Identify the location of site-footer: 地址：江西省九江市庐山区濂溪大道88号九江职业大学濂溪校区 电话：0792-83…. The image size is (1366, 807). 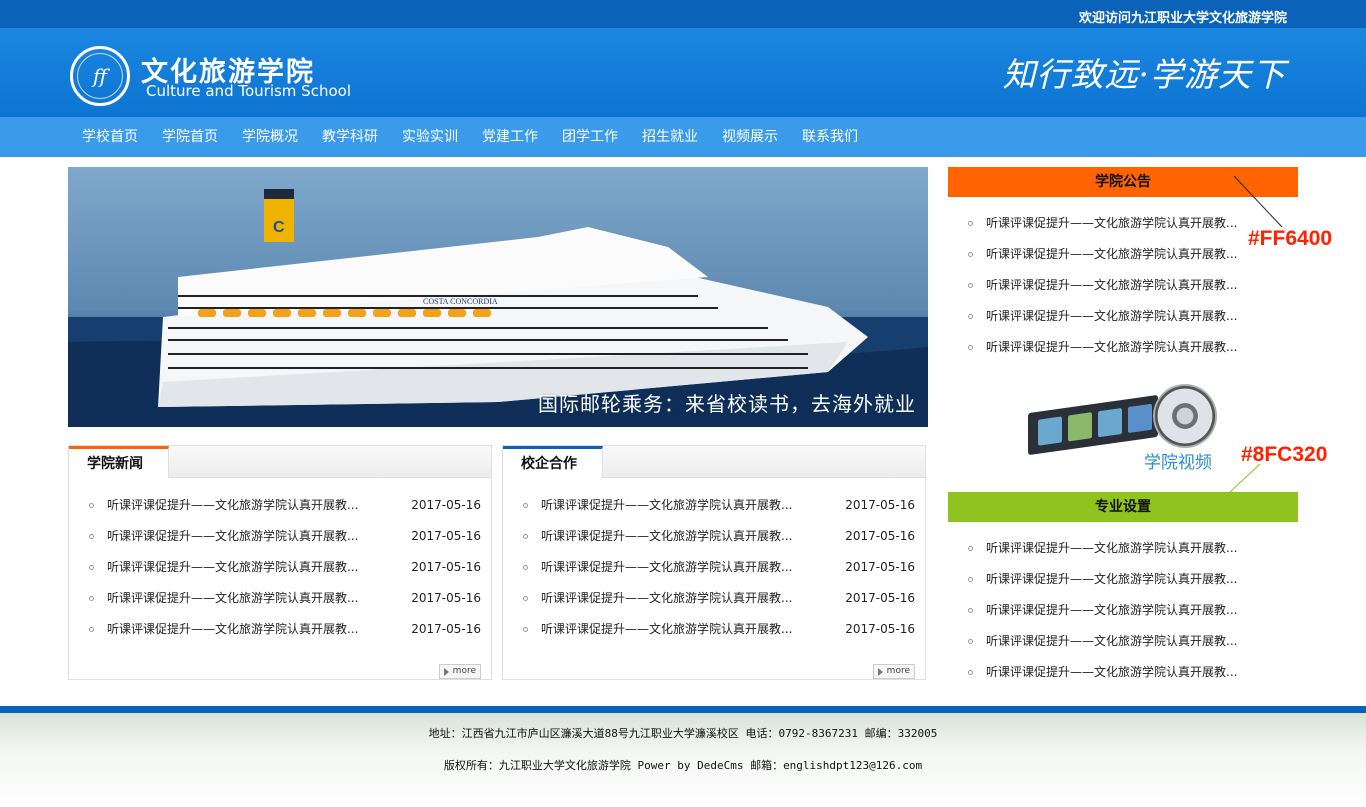
(683, 760).